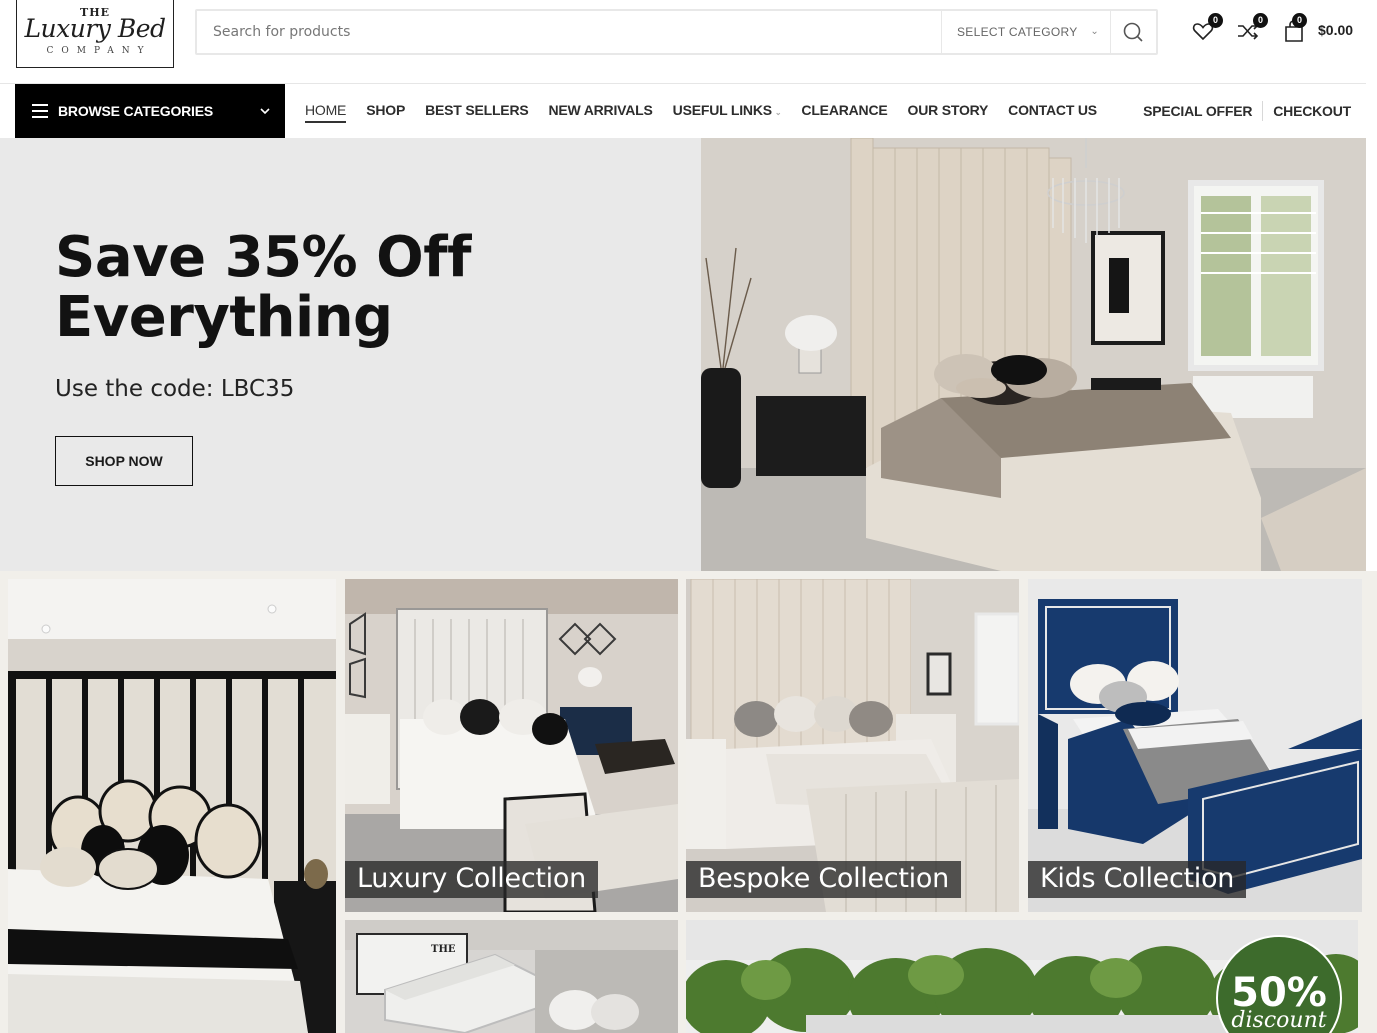 The height and width of the screenshot is (1033, 1377). What do you see at coordinates (1022, 976) in the screenshot?
I see `garden-furniture-promo-tile: 50% discount` at bounding box center [1022, 976].